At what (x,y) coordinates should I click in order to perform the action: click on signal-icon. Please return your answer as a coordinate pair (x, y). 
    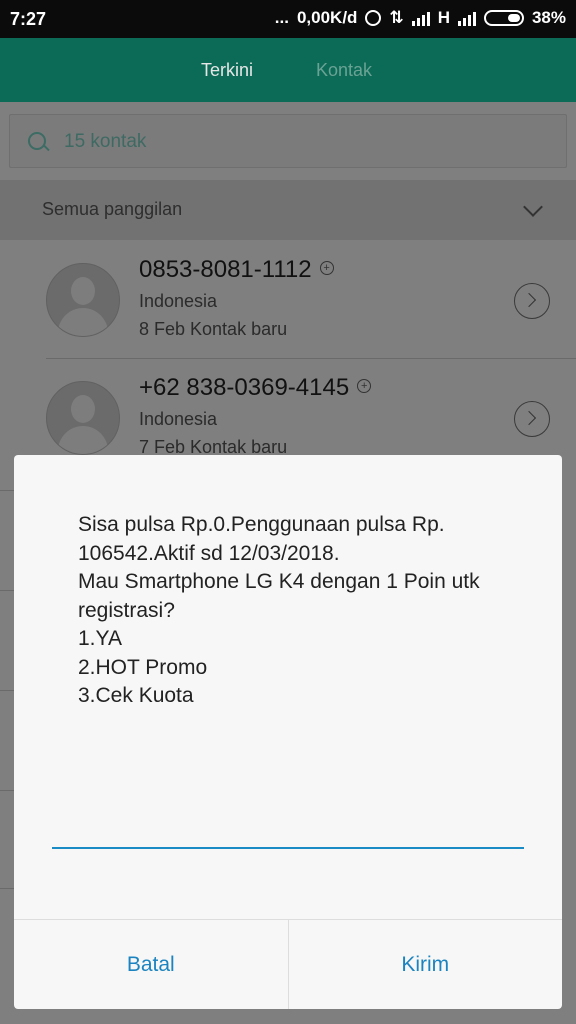
    Looking at the image, I should click on (420, 18).